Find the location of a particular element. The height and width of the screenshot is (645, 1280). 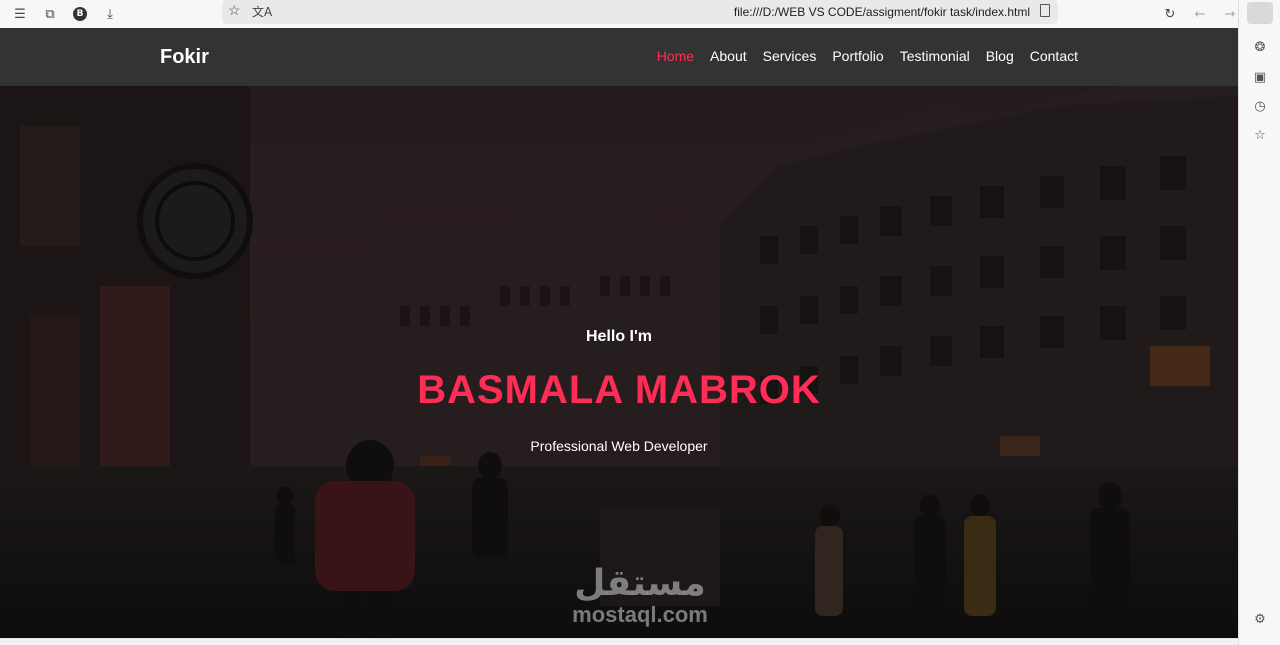

menu-icon: ☰ is located at coordinates (20, 14).